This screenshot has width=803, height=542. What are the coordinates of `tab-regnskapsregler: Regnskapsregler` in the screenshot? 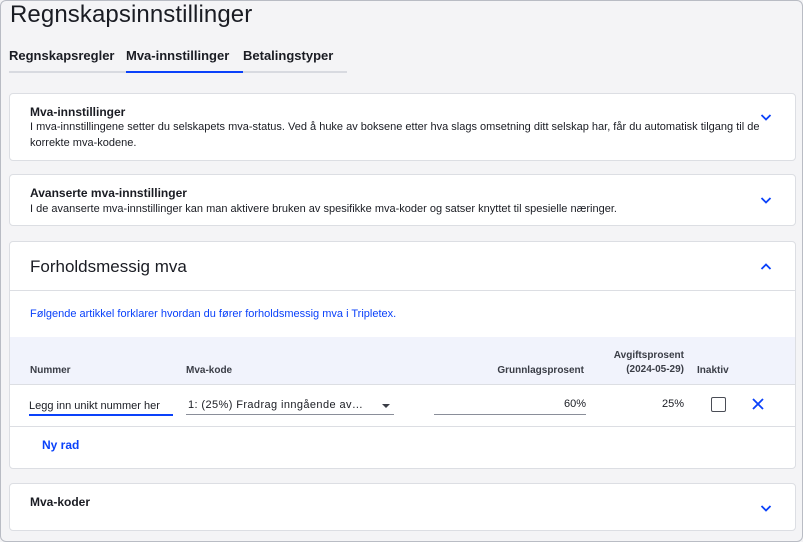 It's located at (67, 59).